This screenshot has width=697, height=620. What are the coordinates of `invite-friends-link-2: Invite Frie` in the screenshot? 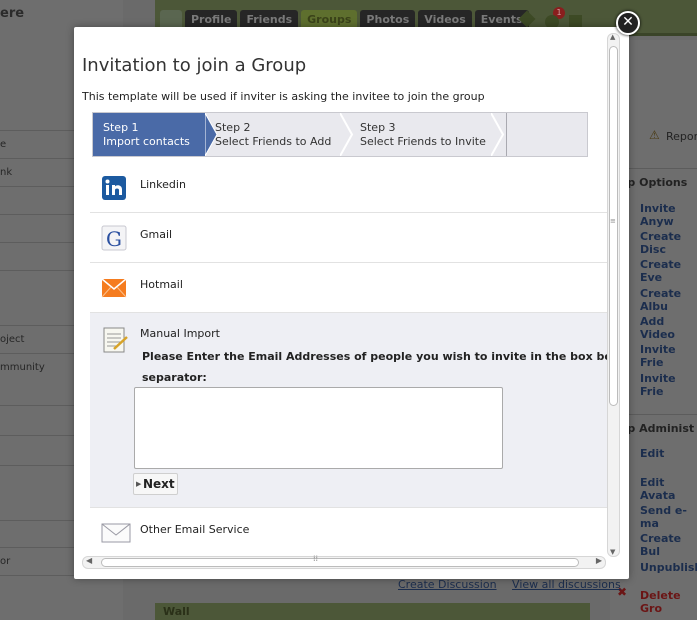 It's located at (668, 385).